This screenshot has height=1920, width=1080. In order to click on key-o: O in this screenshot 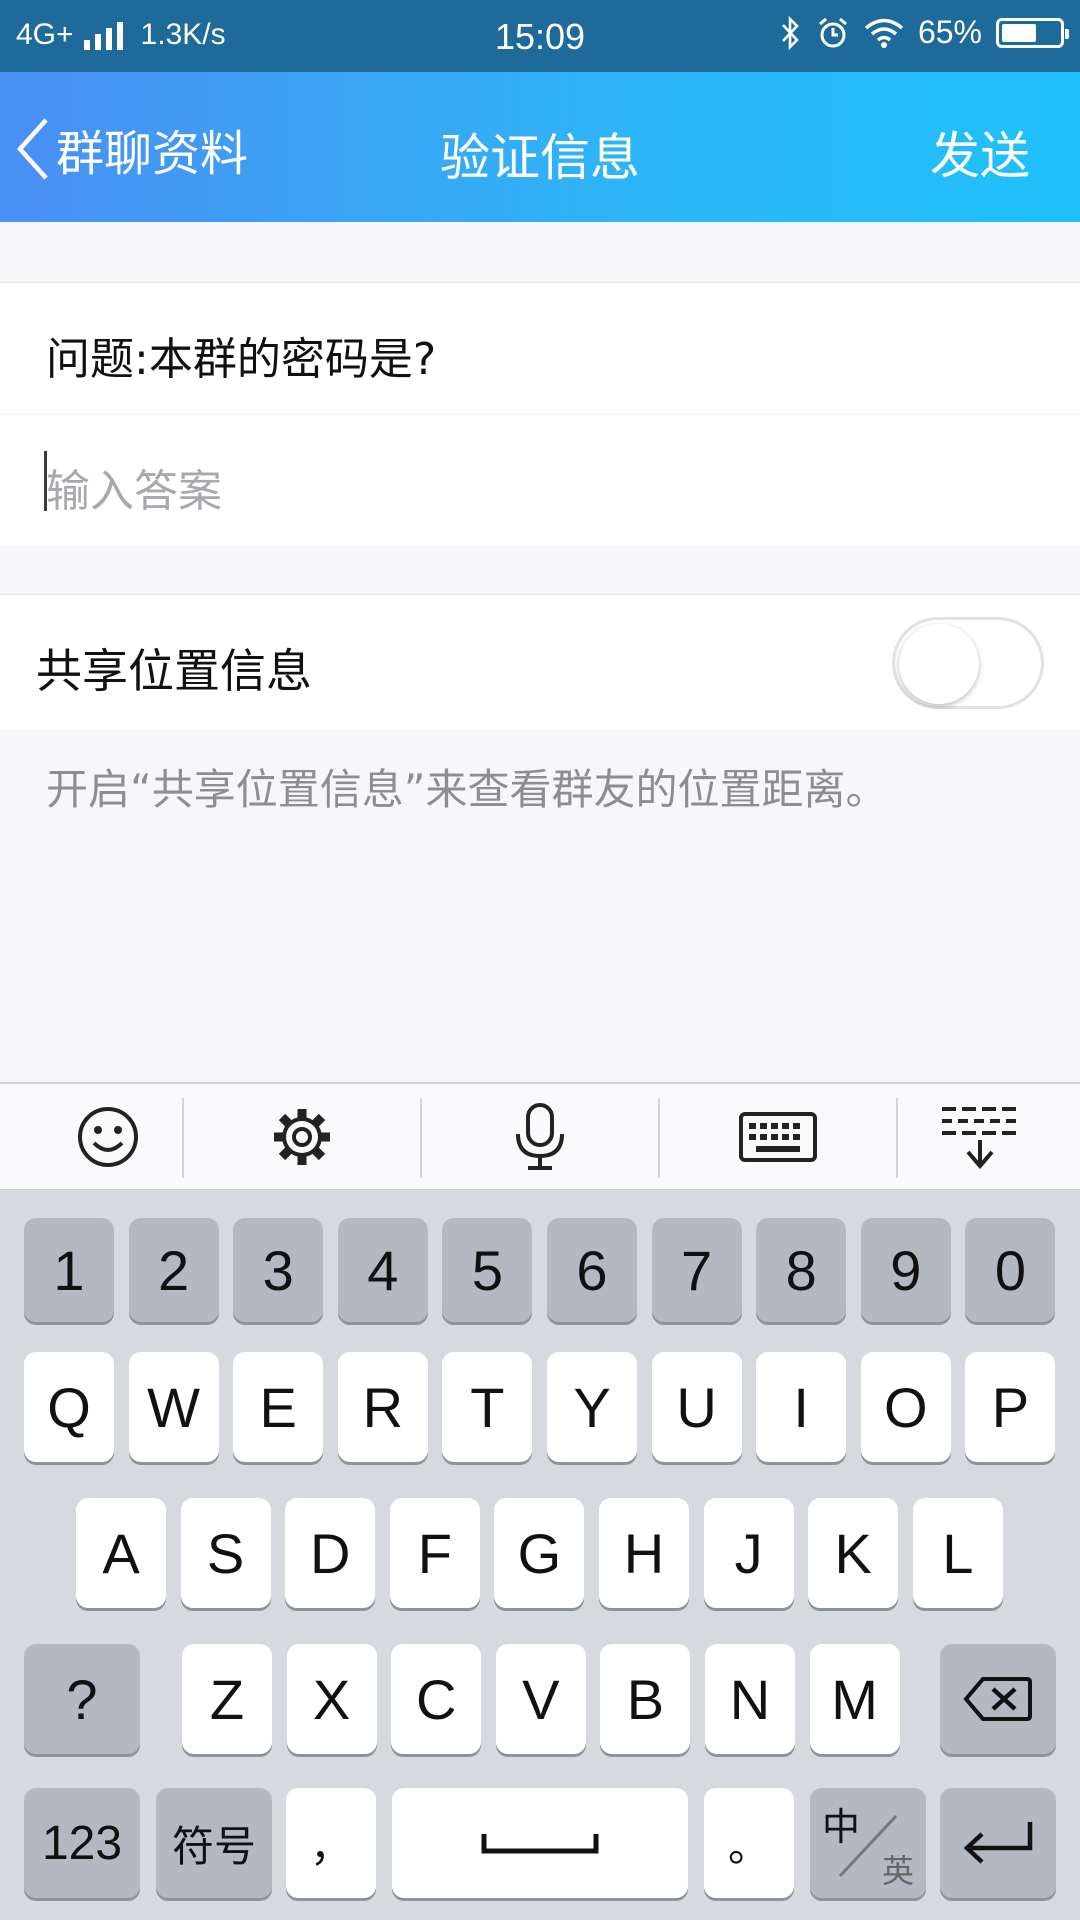, I will do `click(905, 1407)`.